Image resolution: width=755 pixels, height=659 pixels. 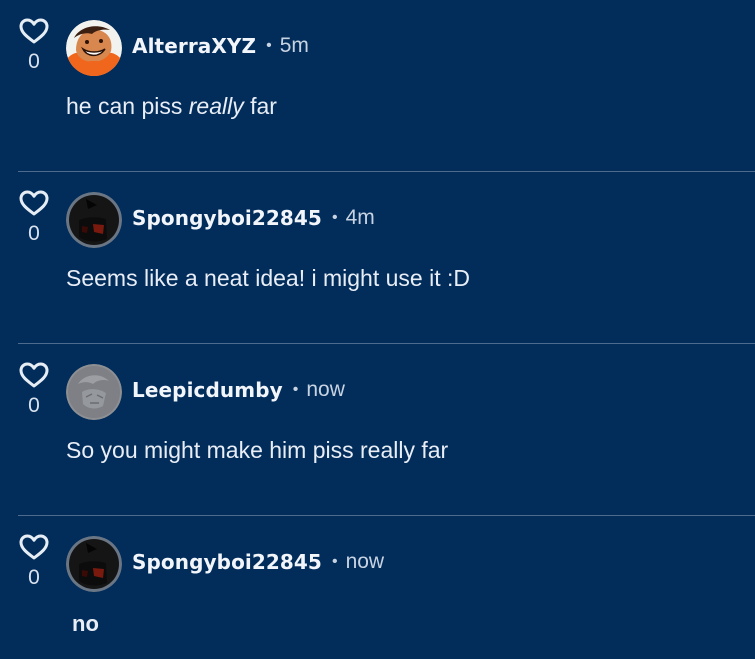 I want to click on comment-meta: Spongyboi22845 • now, so click(x=258, y=562).